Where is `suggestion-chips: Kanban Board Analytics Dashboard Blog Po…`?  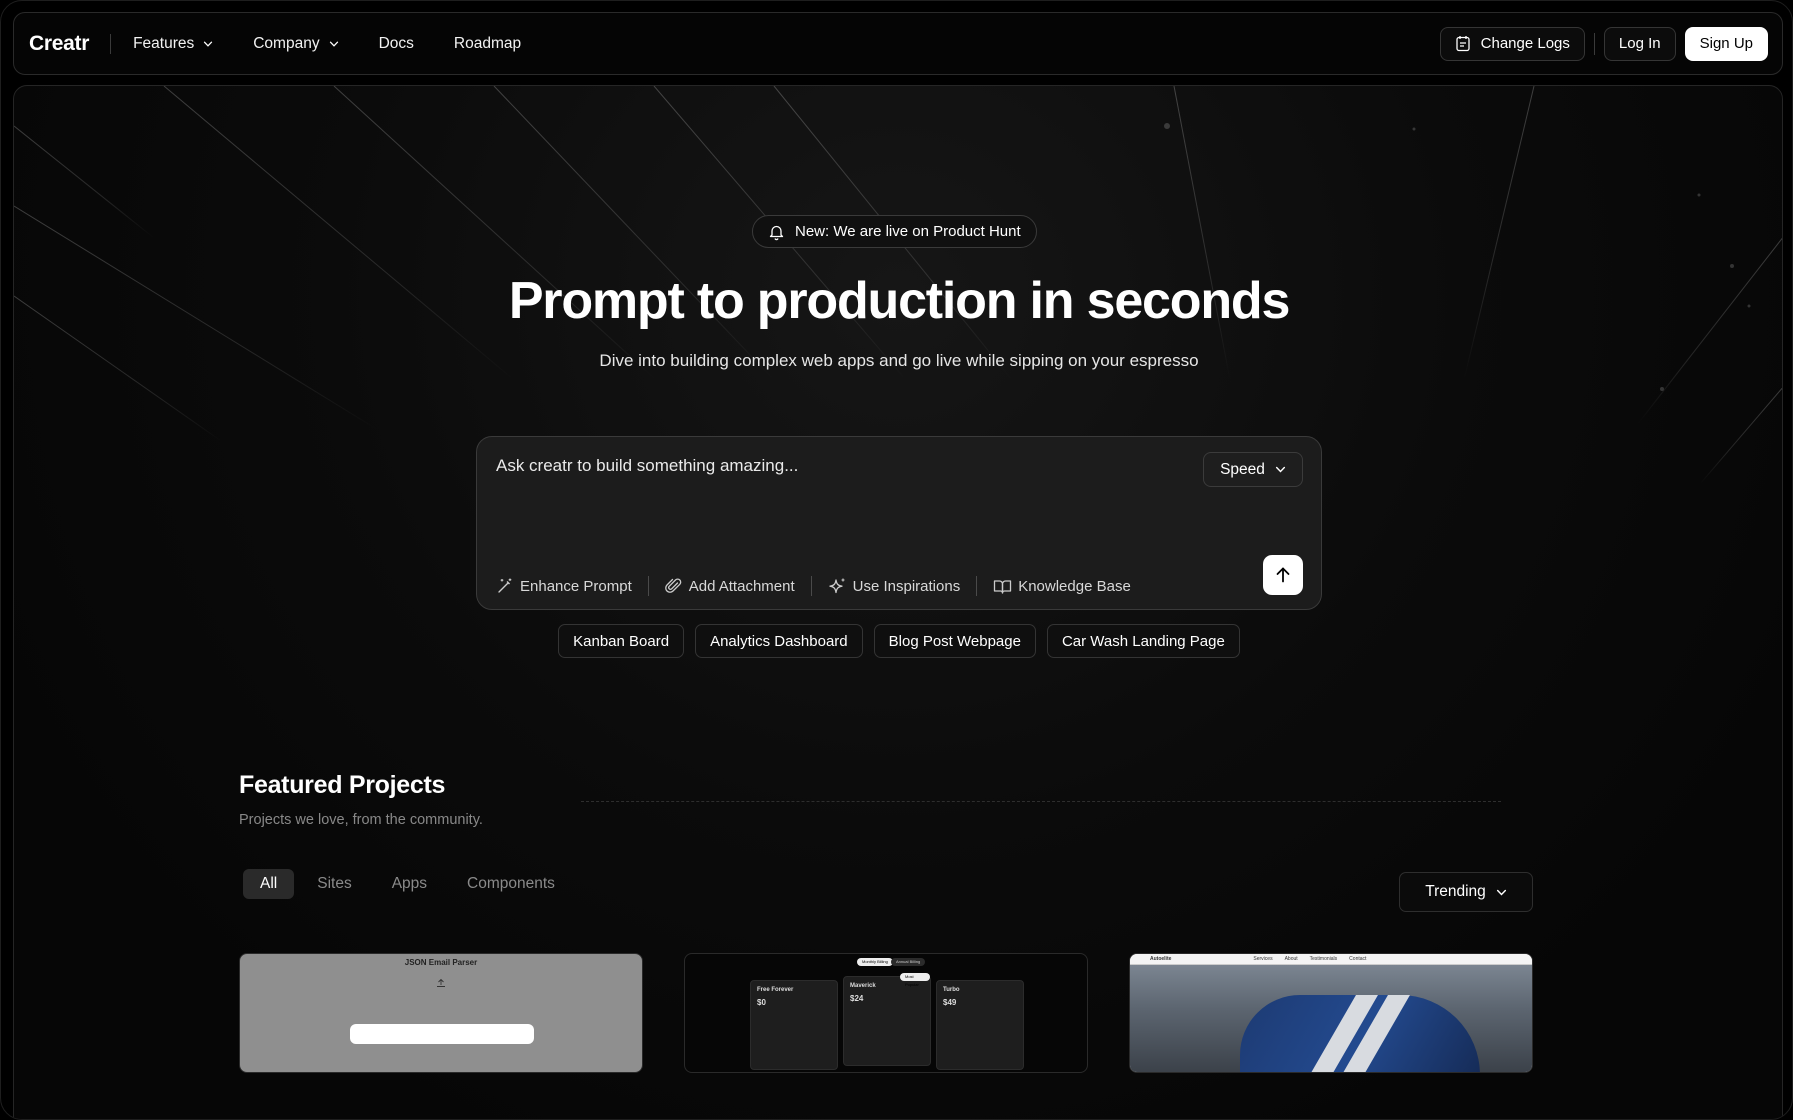 suggestion-chips: Kanban Board Analytics Dashboard Blog Po… is located at coordinates (898, 641).